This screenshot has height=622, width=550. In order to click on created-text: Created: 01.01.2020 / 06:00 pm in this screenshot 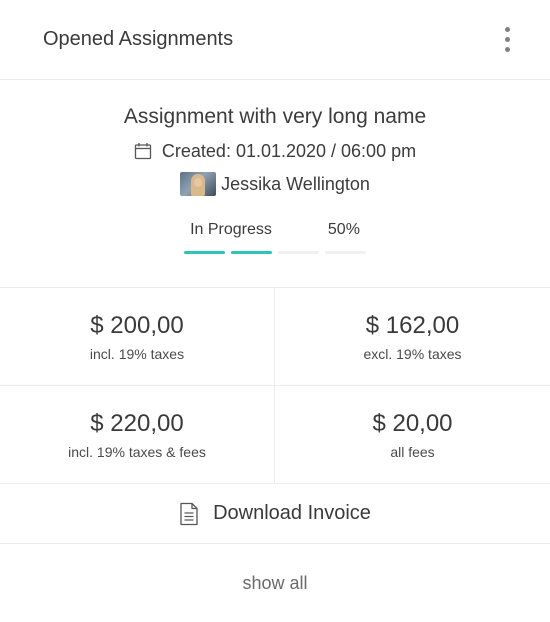, I will do `click(289, 150)`.